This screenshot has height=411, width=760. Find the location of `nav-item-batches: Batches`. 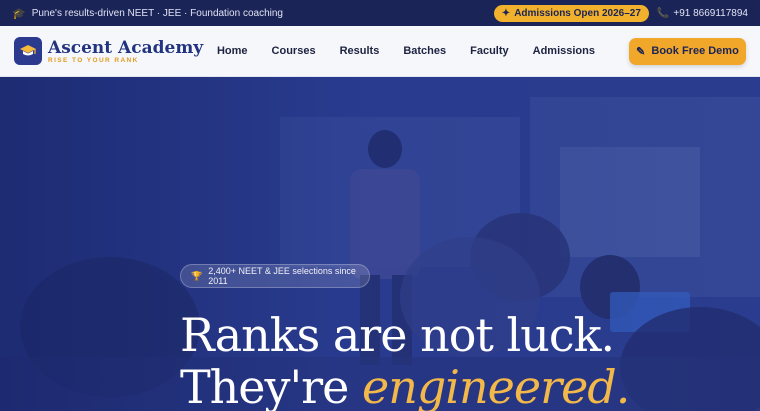

nav-item-batches: Batches is located at coordinates (424, 51).